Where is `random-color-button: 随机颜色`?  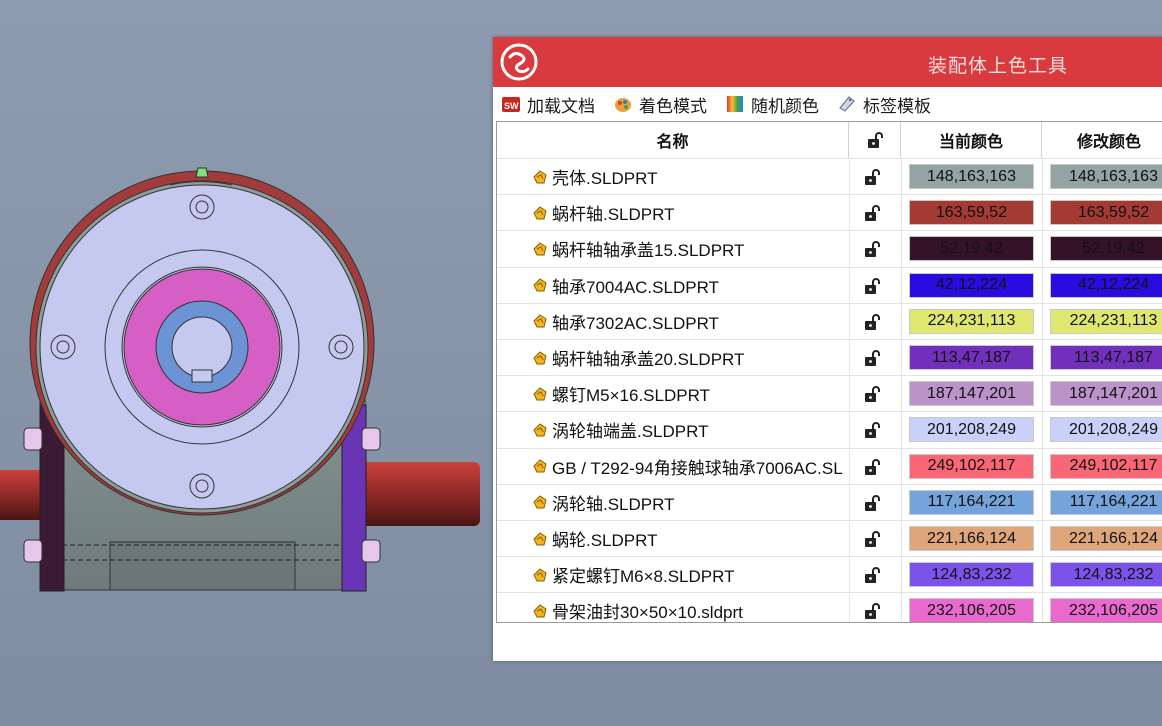
random-color-button: 随机颜色 is located at coordinates (772, 104).